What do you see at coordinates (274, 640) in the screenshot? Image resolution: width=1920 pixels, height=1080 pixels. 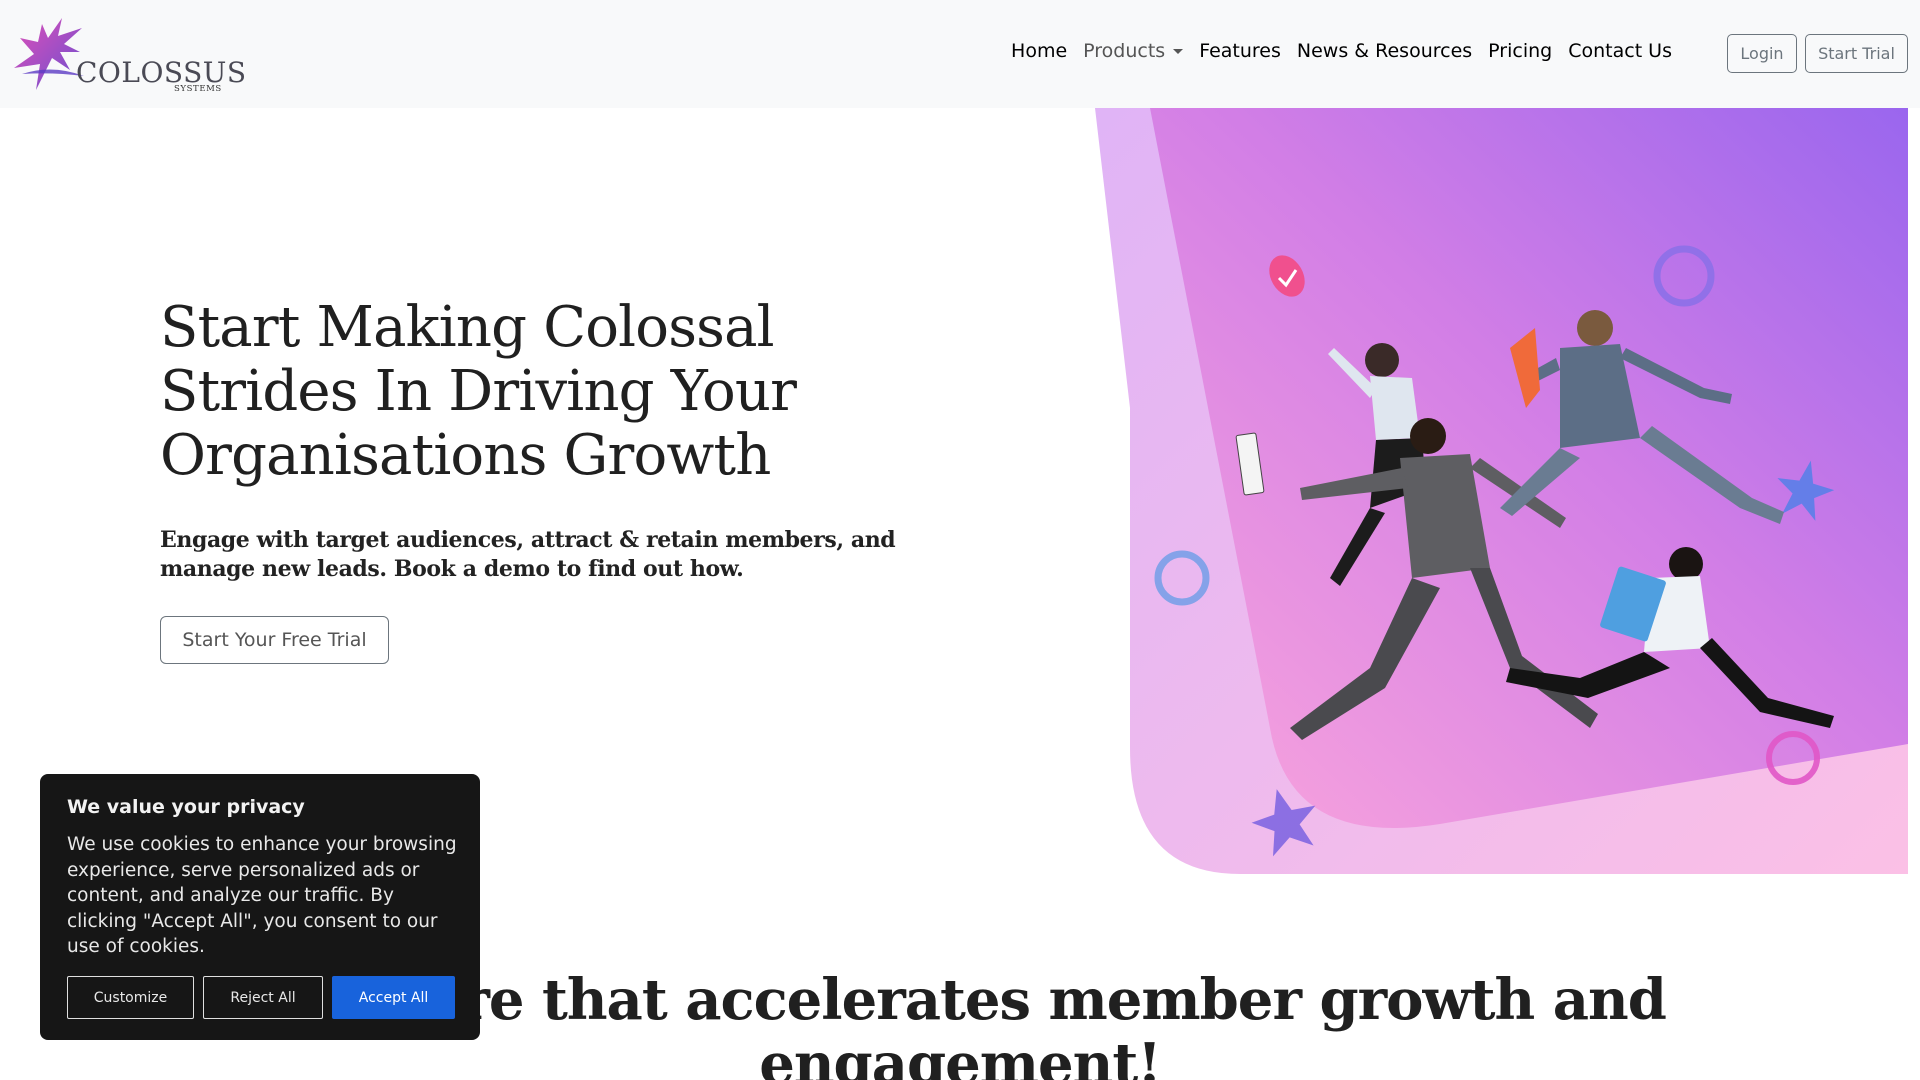 I see `start-free-trial-button: Start Your Free Trial` at bounding box center [274, 640].